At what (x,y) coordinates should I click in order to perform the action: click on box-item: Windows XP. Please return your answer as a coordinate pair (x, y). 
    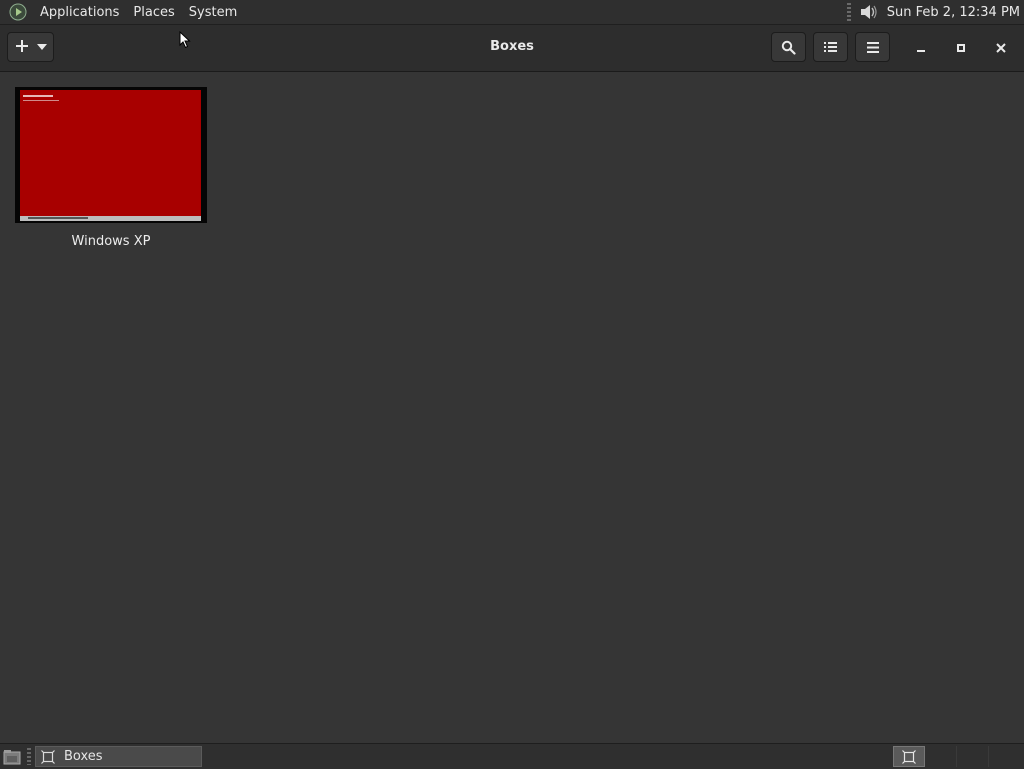
    Looking at the image, I should click on (111, 168).